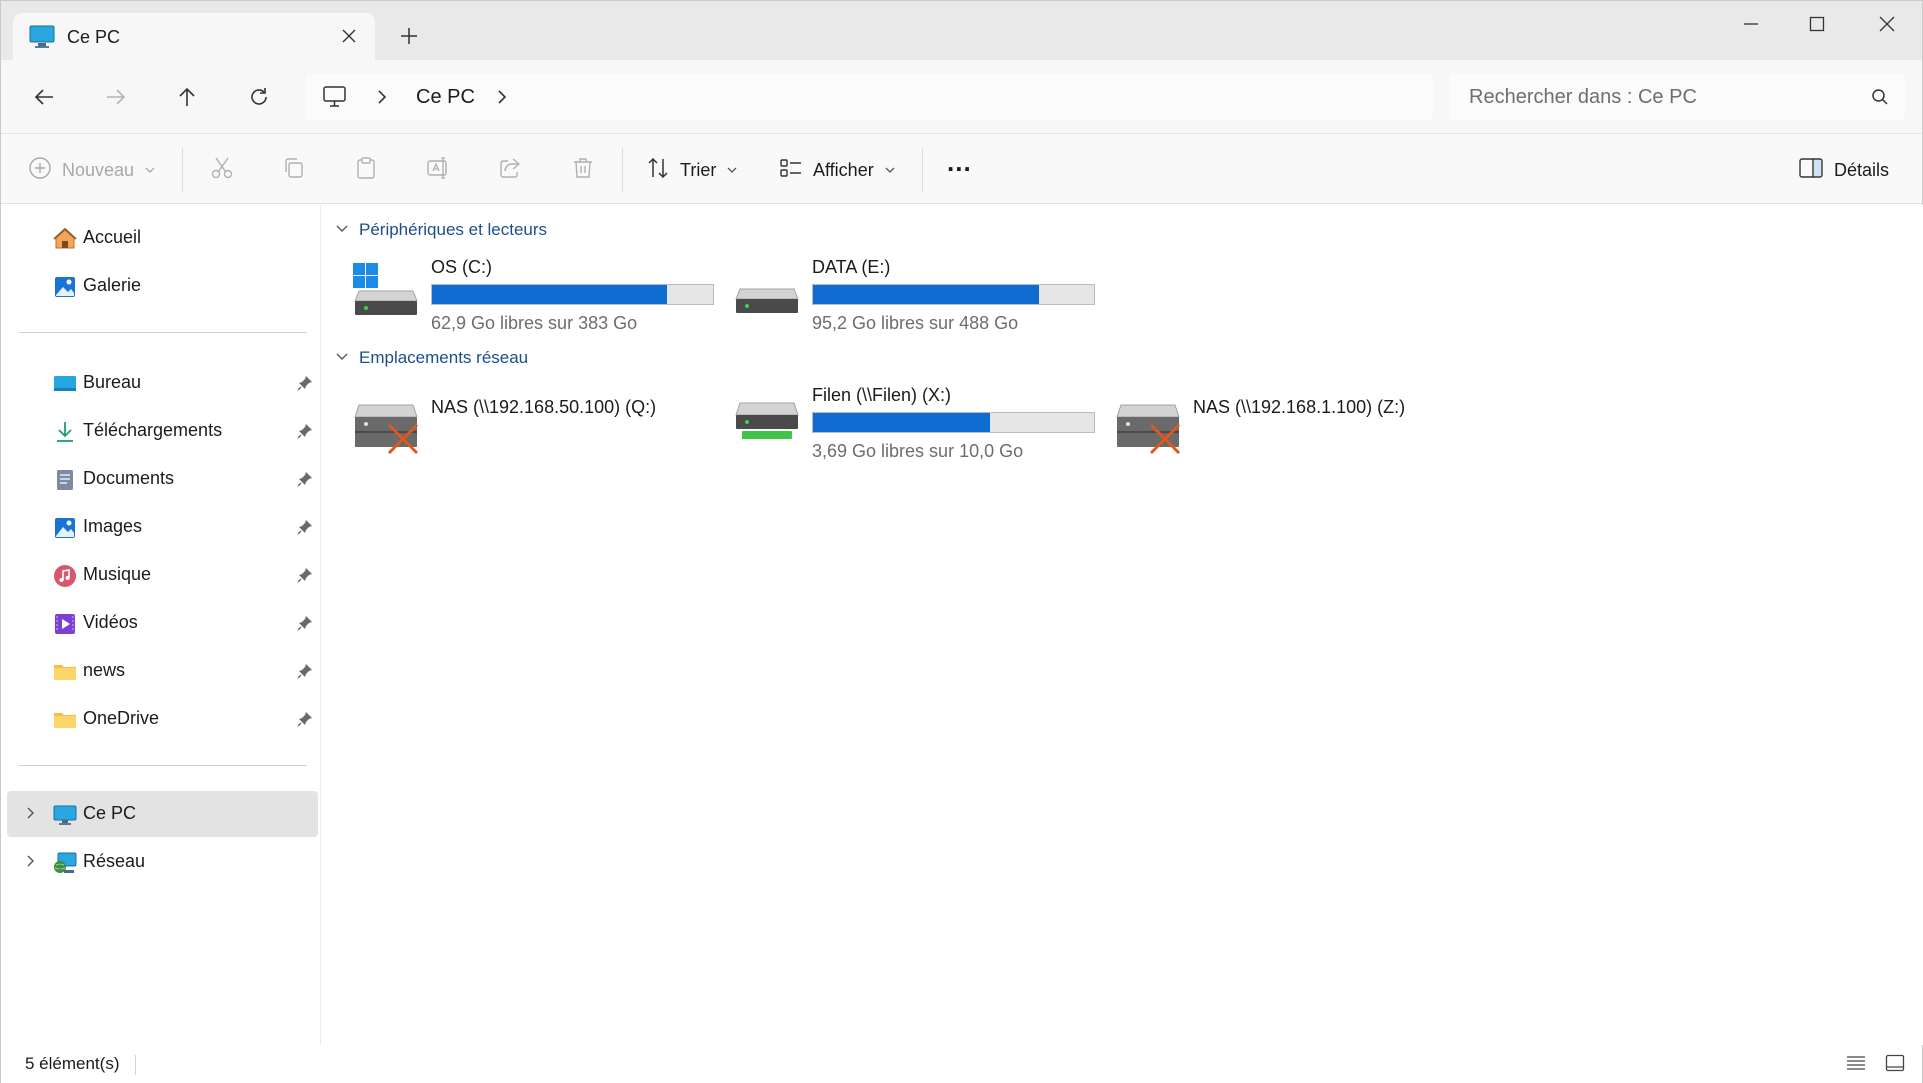  I want to click on sidebar-item-ce-pc: Ce PC, so click(162, 814).